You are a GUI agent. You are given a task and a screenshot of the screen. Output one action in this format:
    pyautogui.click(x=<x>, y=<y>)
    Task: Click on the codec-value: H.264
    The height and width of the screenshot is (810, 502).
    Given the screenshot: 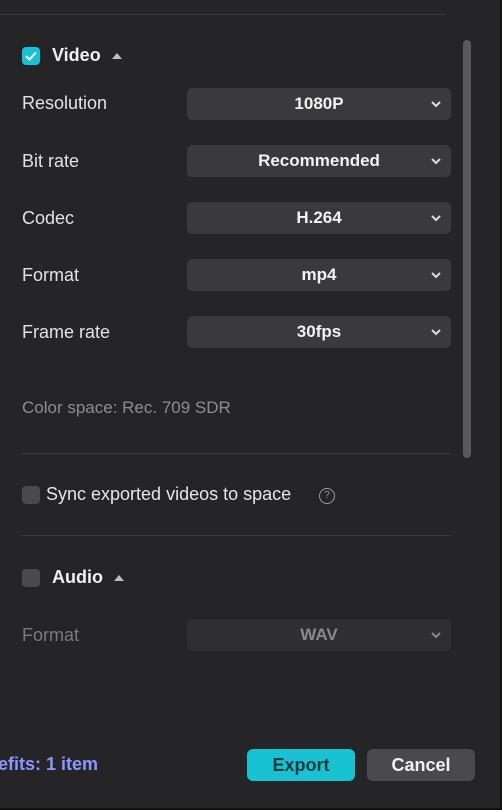 What is the action you would take?
    pyautogui.click(x=319, y=217)
    